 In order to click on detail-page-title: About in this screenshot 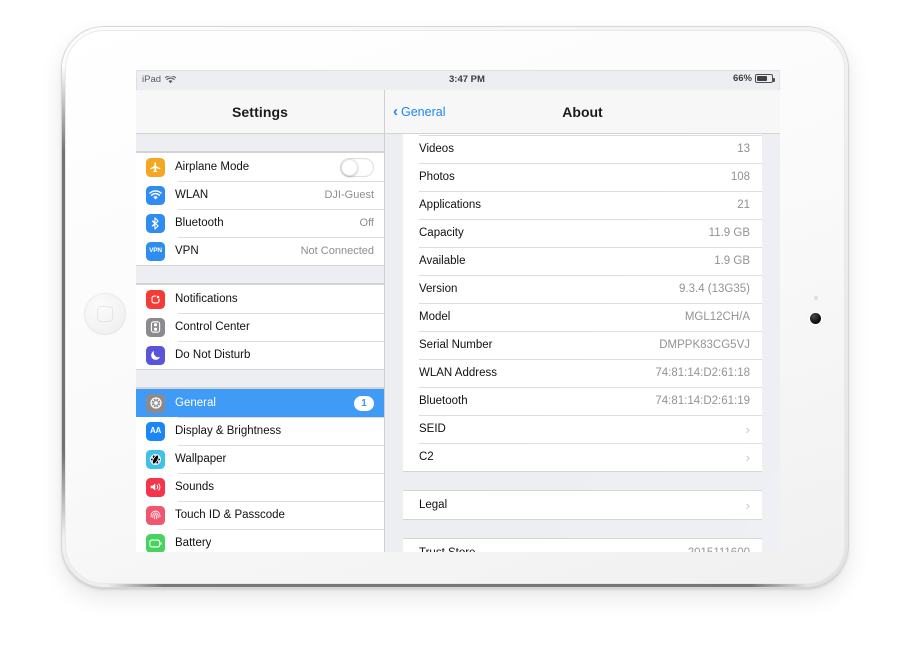, I will do `click(582, 111)`.